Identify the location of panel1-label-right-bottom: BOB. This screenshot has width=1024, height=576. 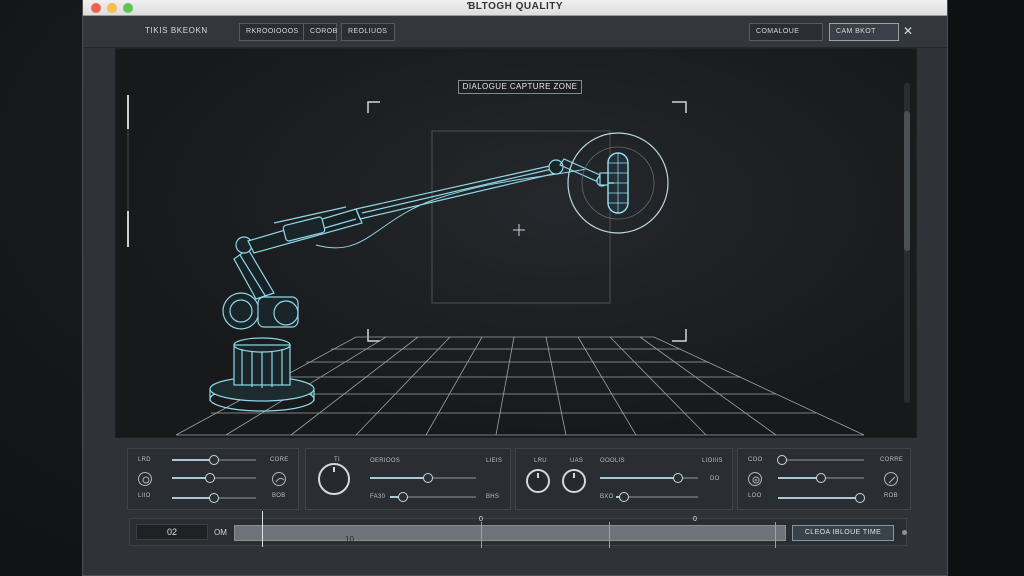
(279, 496).